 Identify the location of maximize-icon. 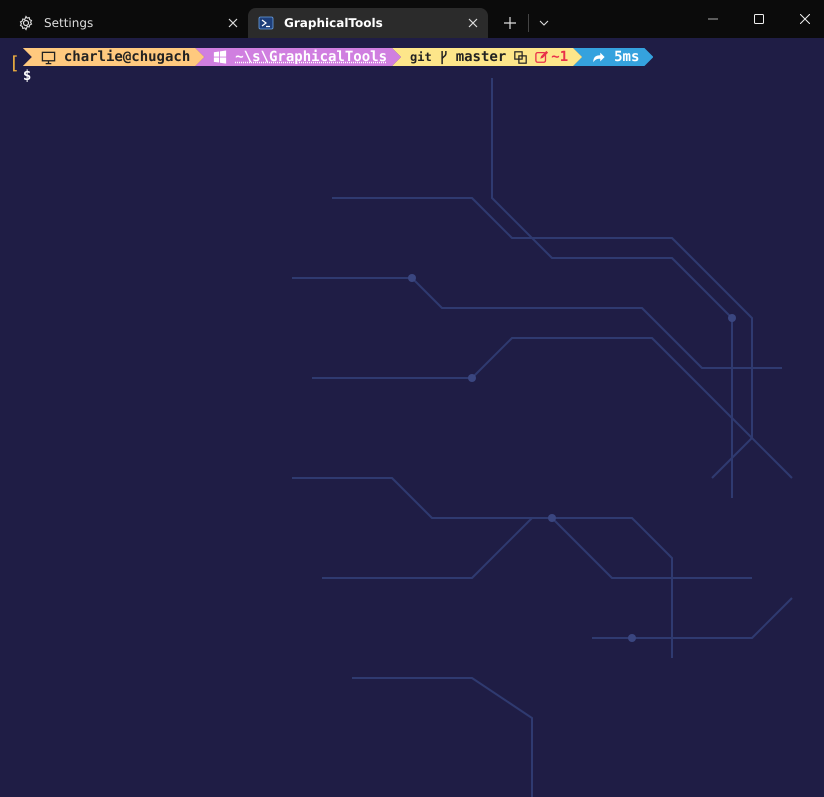
(759, 19).